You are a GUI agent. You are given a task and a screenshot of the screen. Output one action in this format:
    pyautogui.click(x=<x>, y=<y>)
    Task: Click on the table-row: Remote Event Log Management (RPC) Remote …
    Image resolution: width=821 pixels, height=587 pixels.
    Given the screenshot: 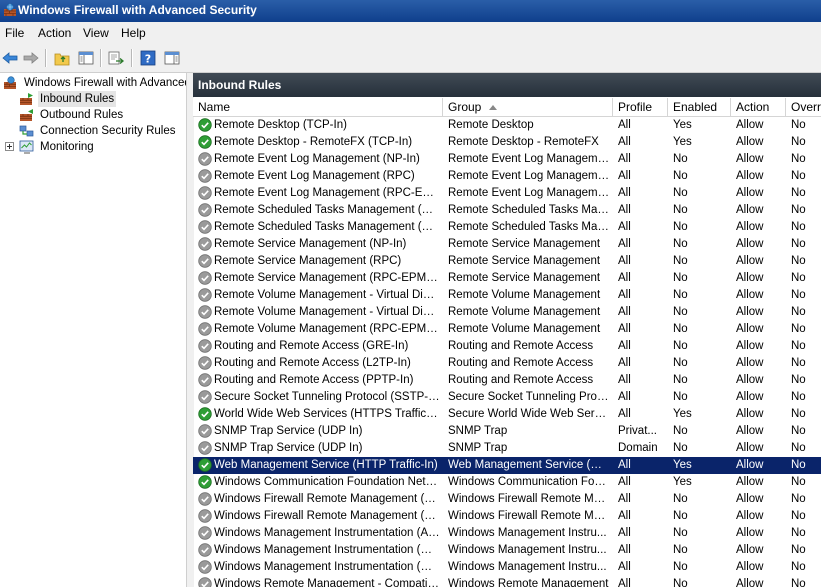 What is the action you would take?
    pyautogui.click(x=507, y=176)
    